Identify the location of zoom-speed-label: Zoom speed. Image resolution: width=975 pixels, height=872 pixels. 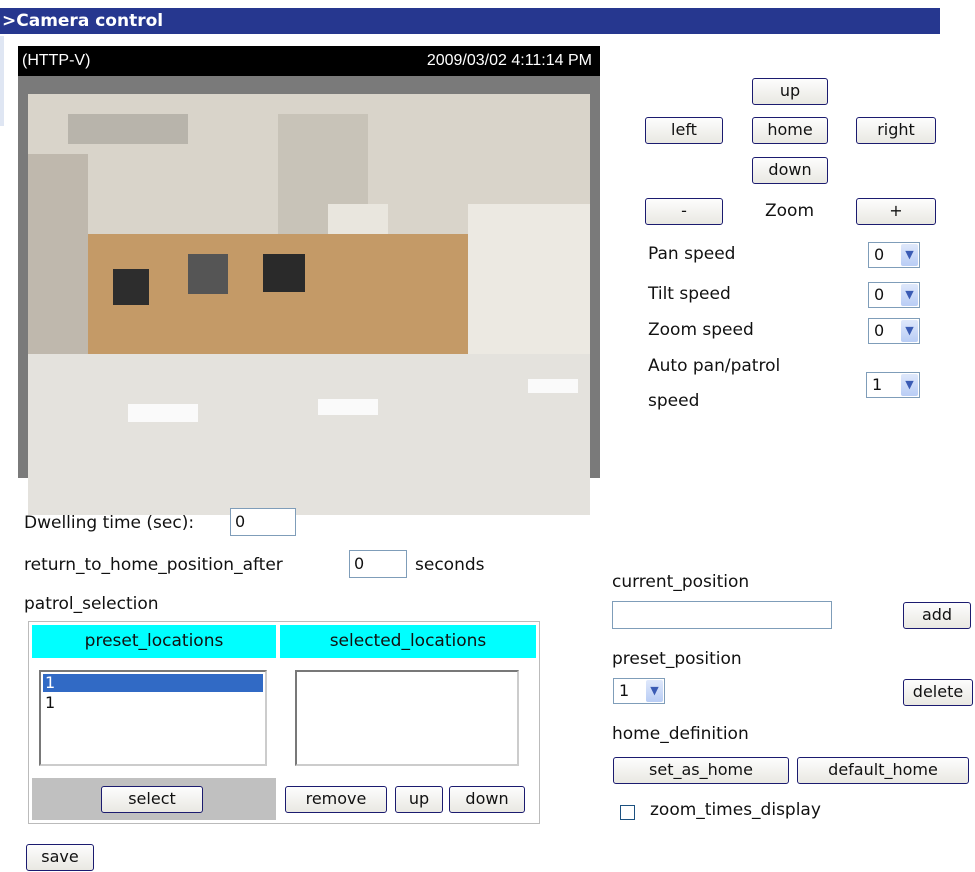
(701, 330).